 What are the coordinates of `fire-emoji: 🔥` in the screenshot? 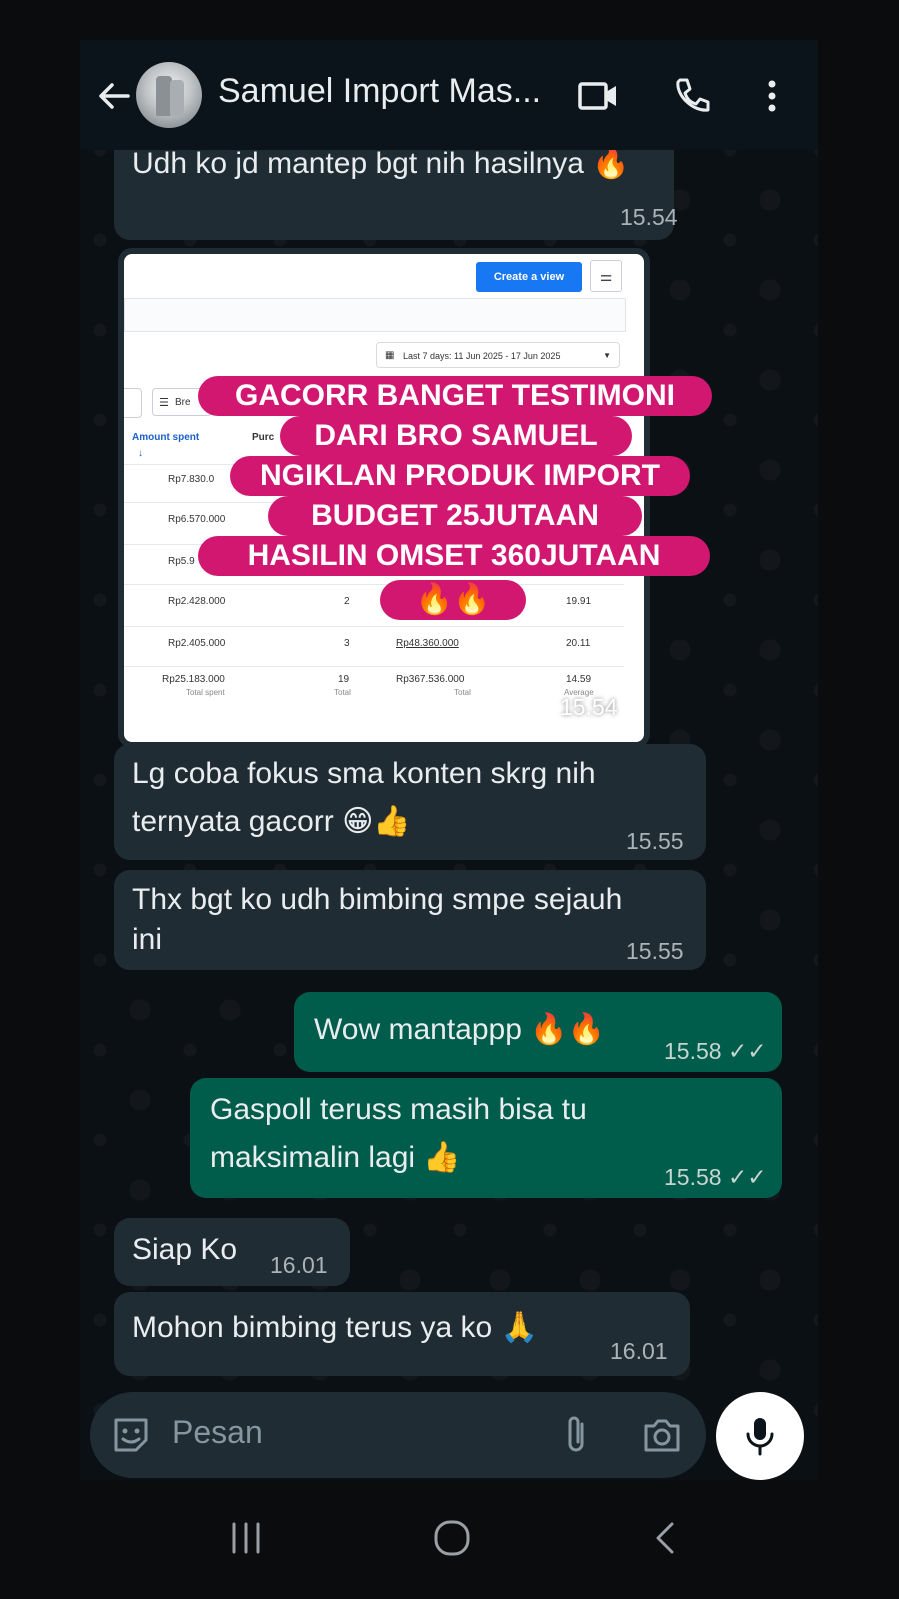 It's located at (611, 163).